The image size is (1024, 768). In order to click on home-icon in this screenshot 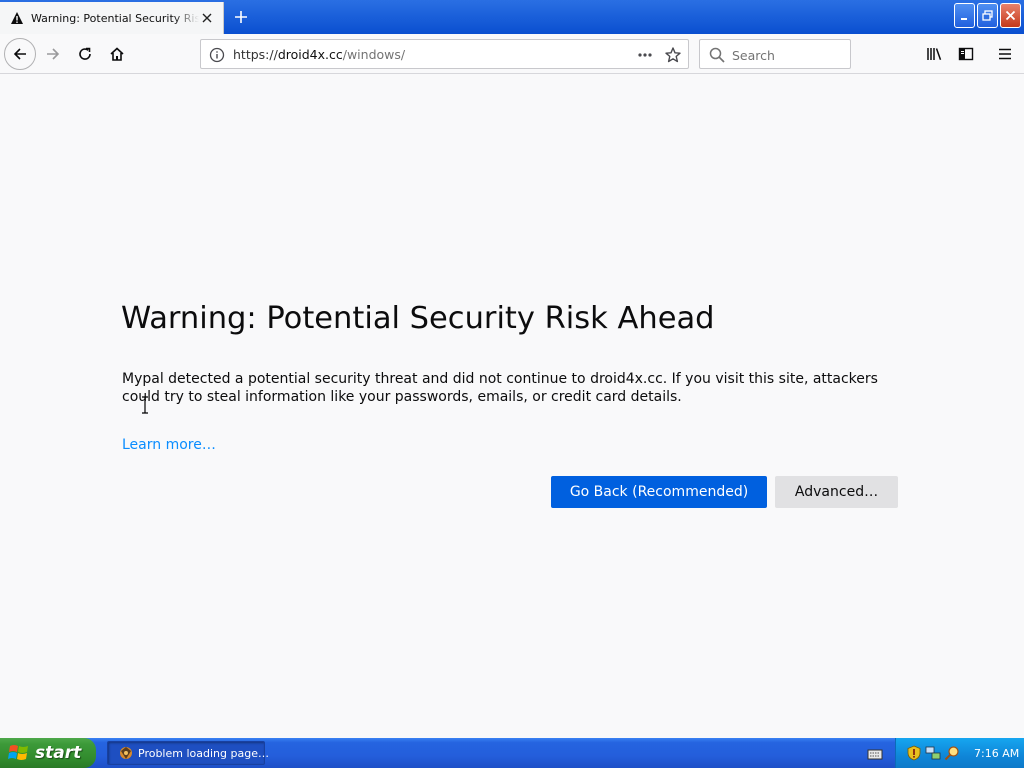, I will do `click(117, 54)`.